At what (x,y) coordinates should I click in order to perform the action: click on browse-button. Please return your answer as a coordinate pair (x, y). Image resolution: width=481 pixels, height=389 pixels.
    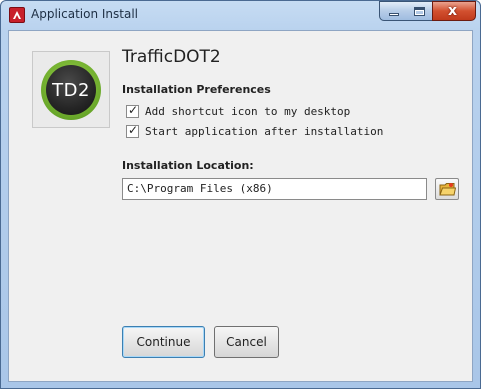
    Looking at the image, I should click on (447, 189).